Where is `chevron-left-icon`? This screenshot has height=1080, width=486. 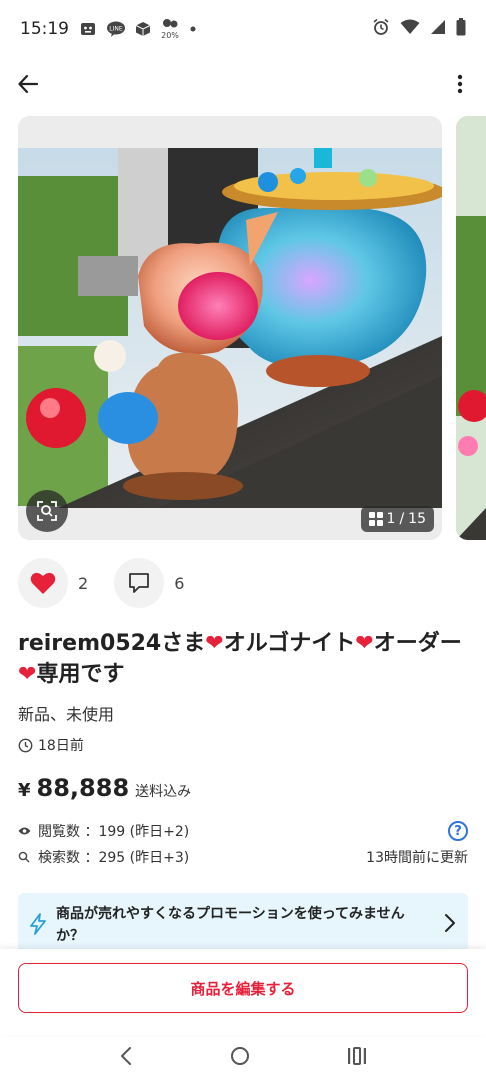 chevron-left-icon is located at coordinates (125, 1055).